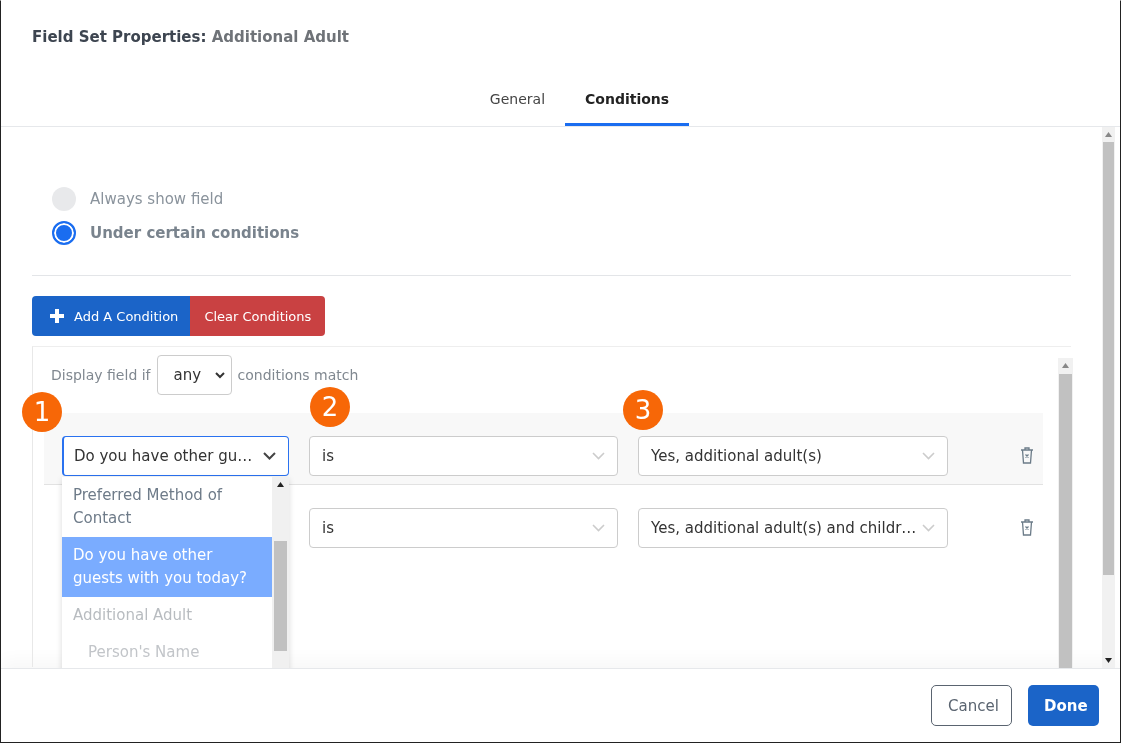 This screenshot has height=749, width=1124. I want to click on match-select: any, so click(194, 375).